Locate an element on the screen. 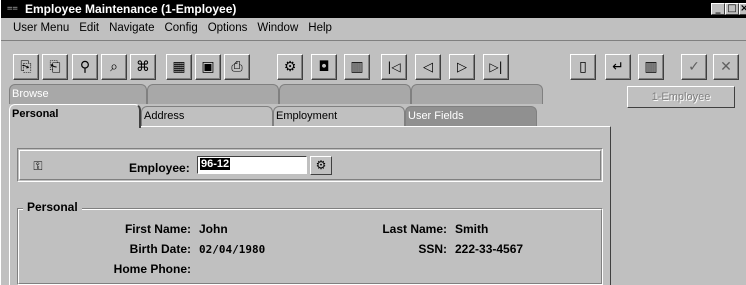 This screenshot has width=746, height=285. maximize-button: □ is located at coordinates (732, 9).